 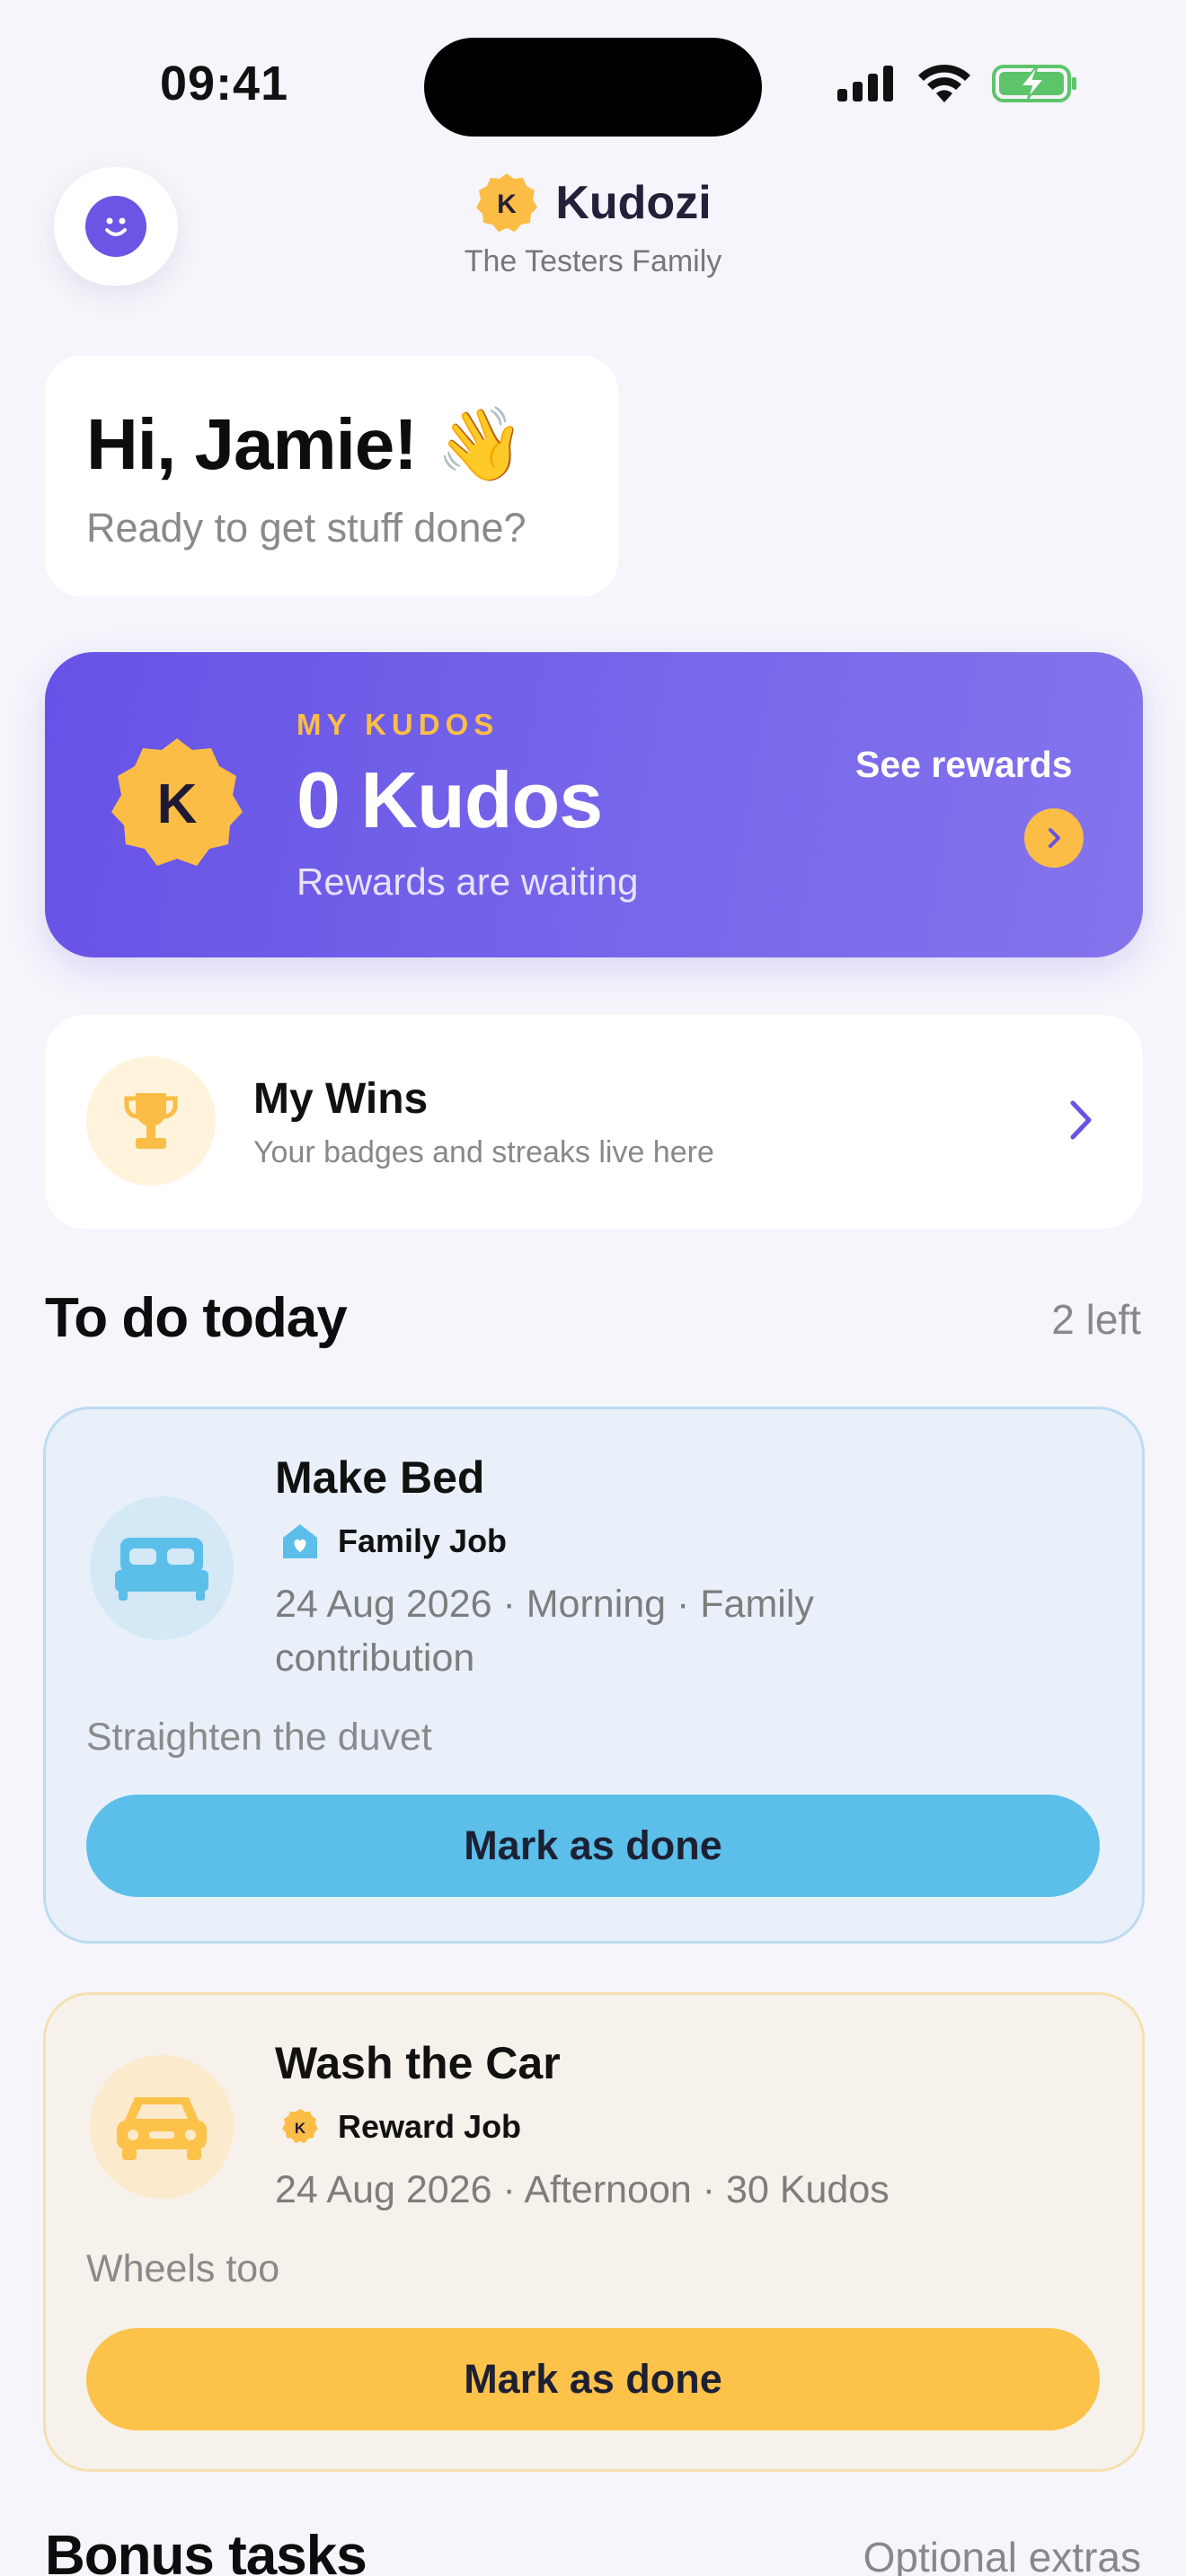 What do you see at coordinates (582, 2189) in the screenshot?
I see `task-meta: 24 Aug 2026 · Afternoon · 30 Kudos` at bounding box center [582, 2189].